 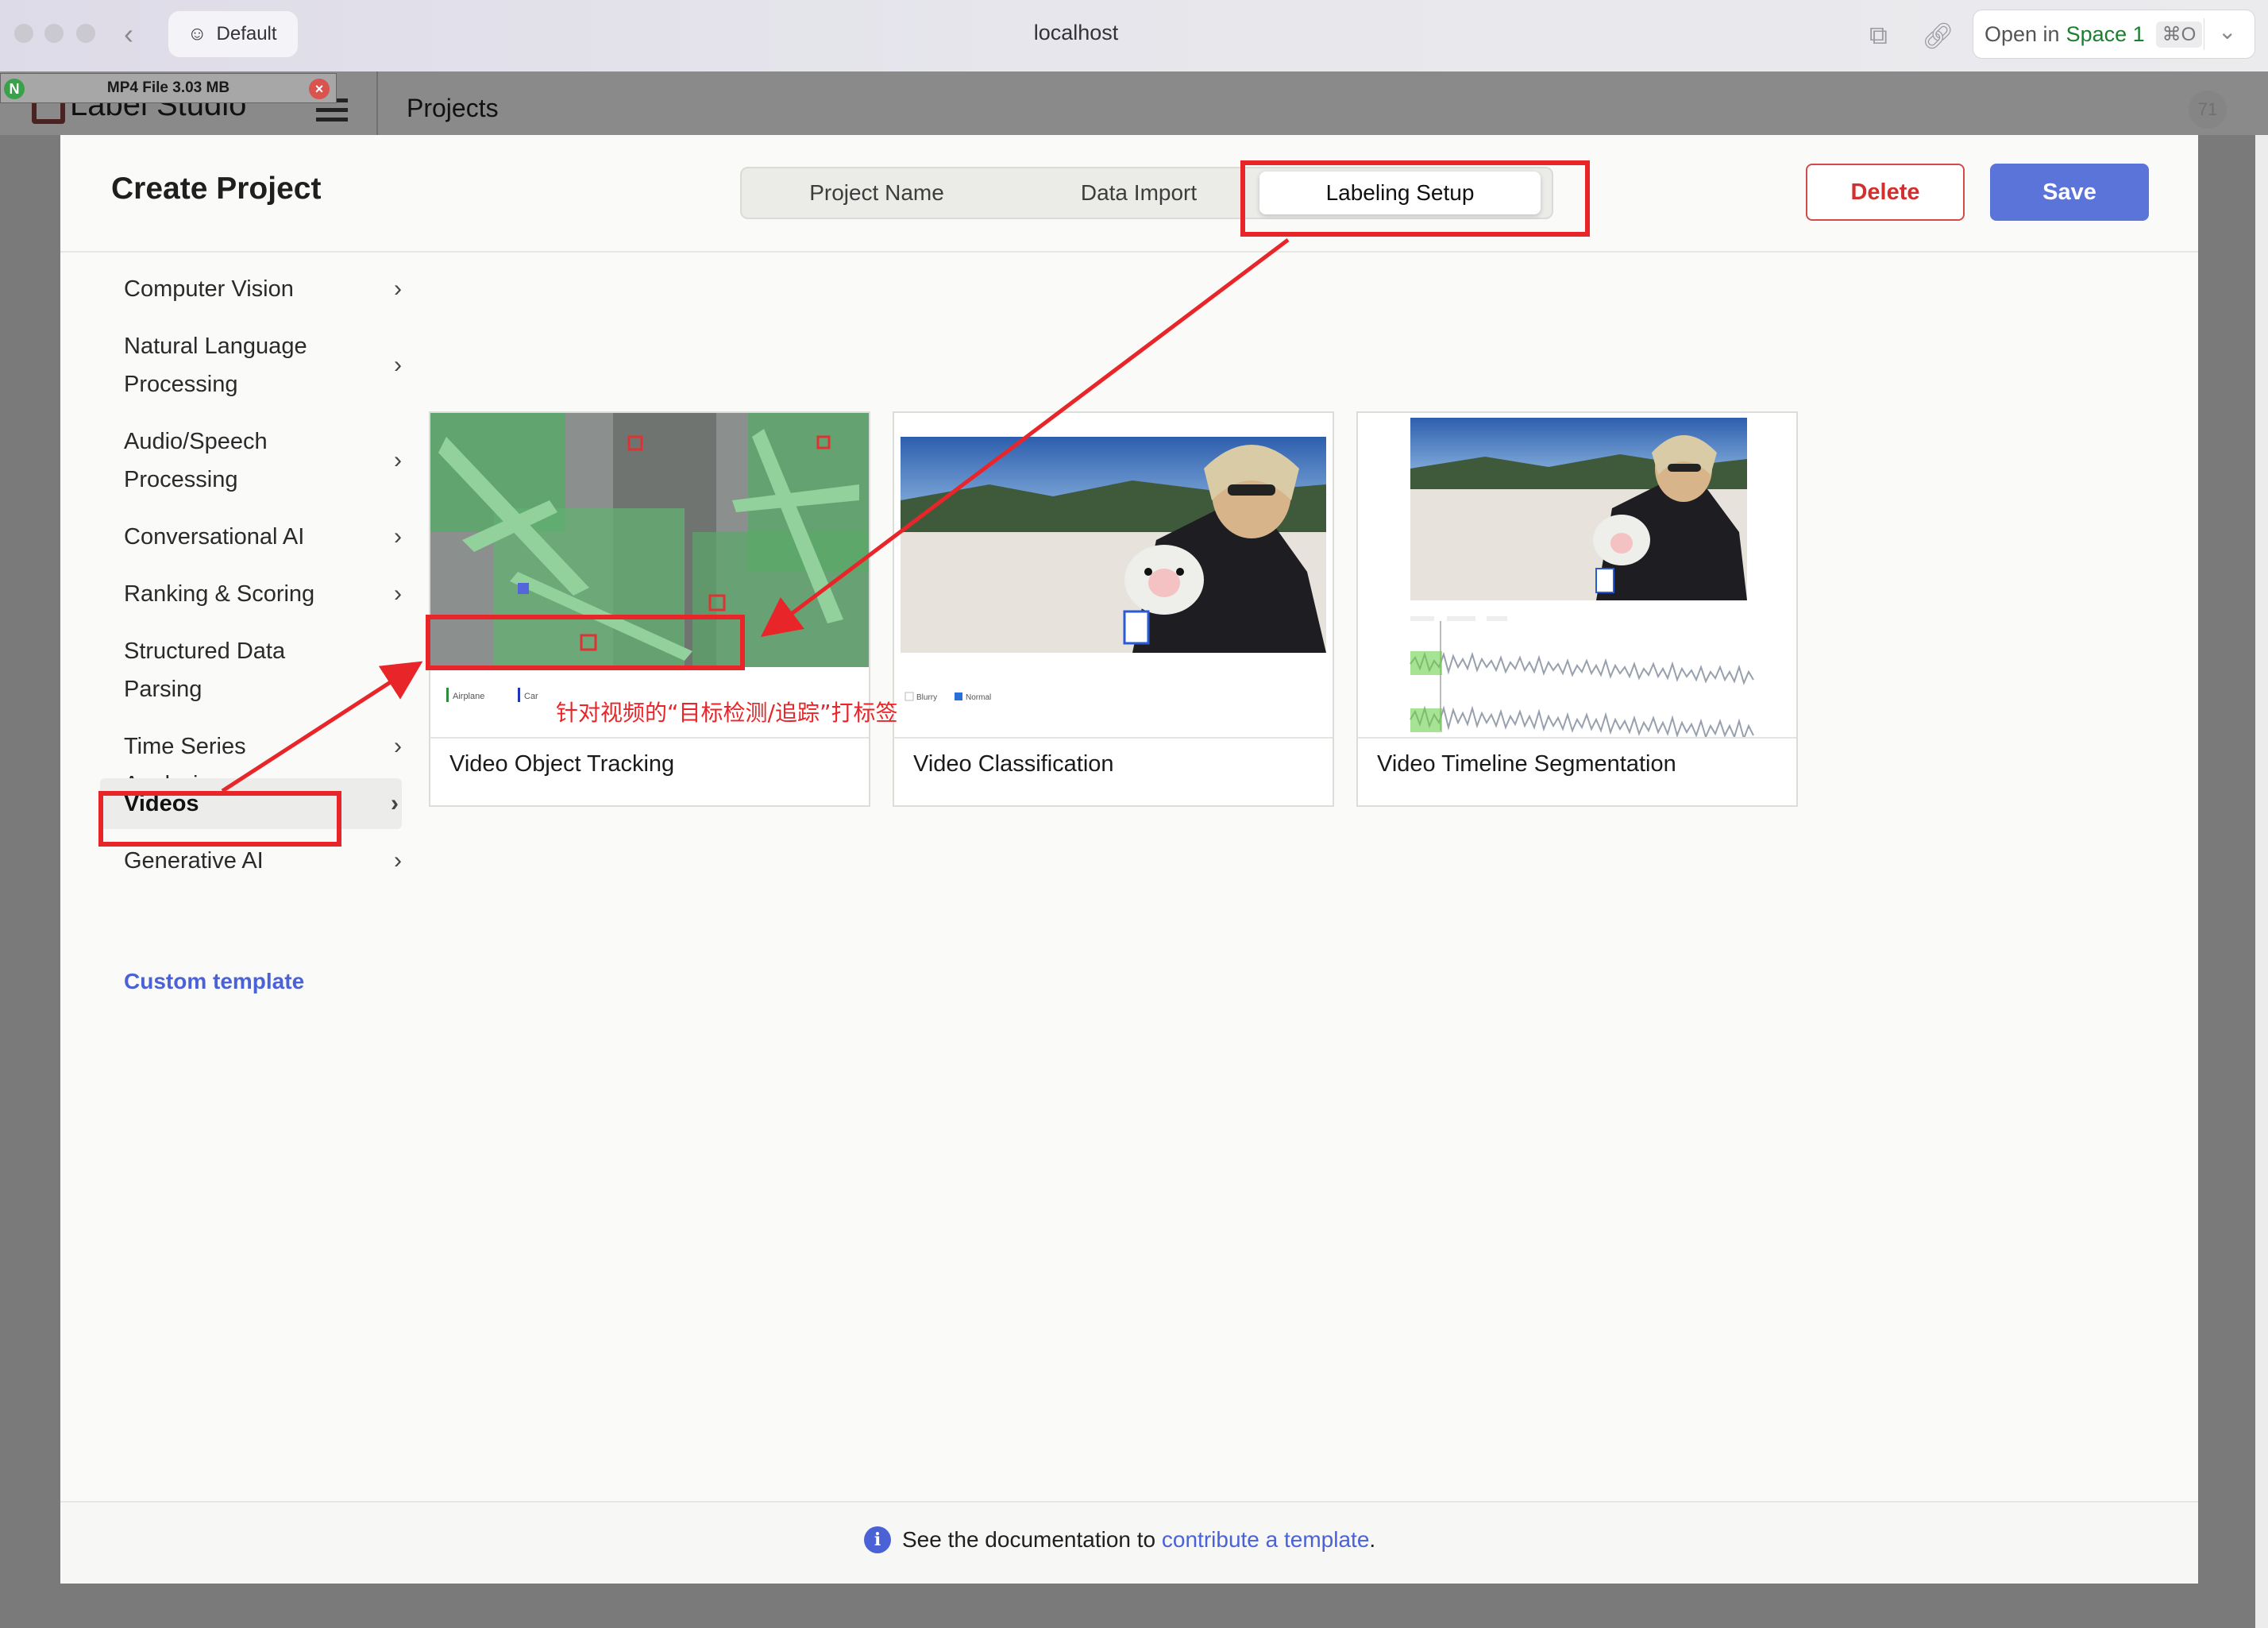 What do you see at coordinates (23, 33) in the screenshot?
I see `window-close-button` at bounding box center [23, 33].